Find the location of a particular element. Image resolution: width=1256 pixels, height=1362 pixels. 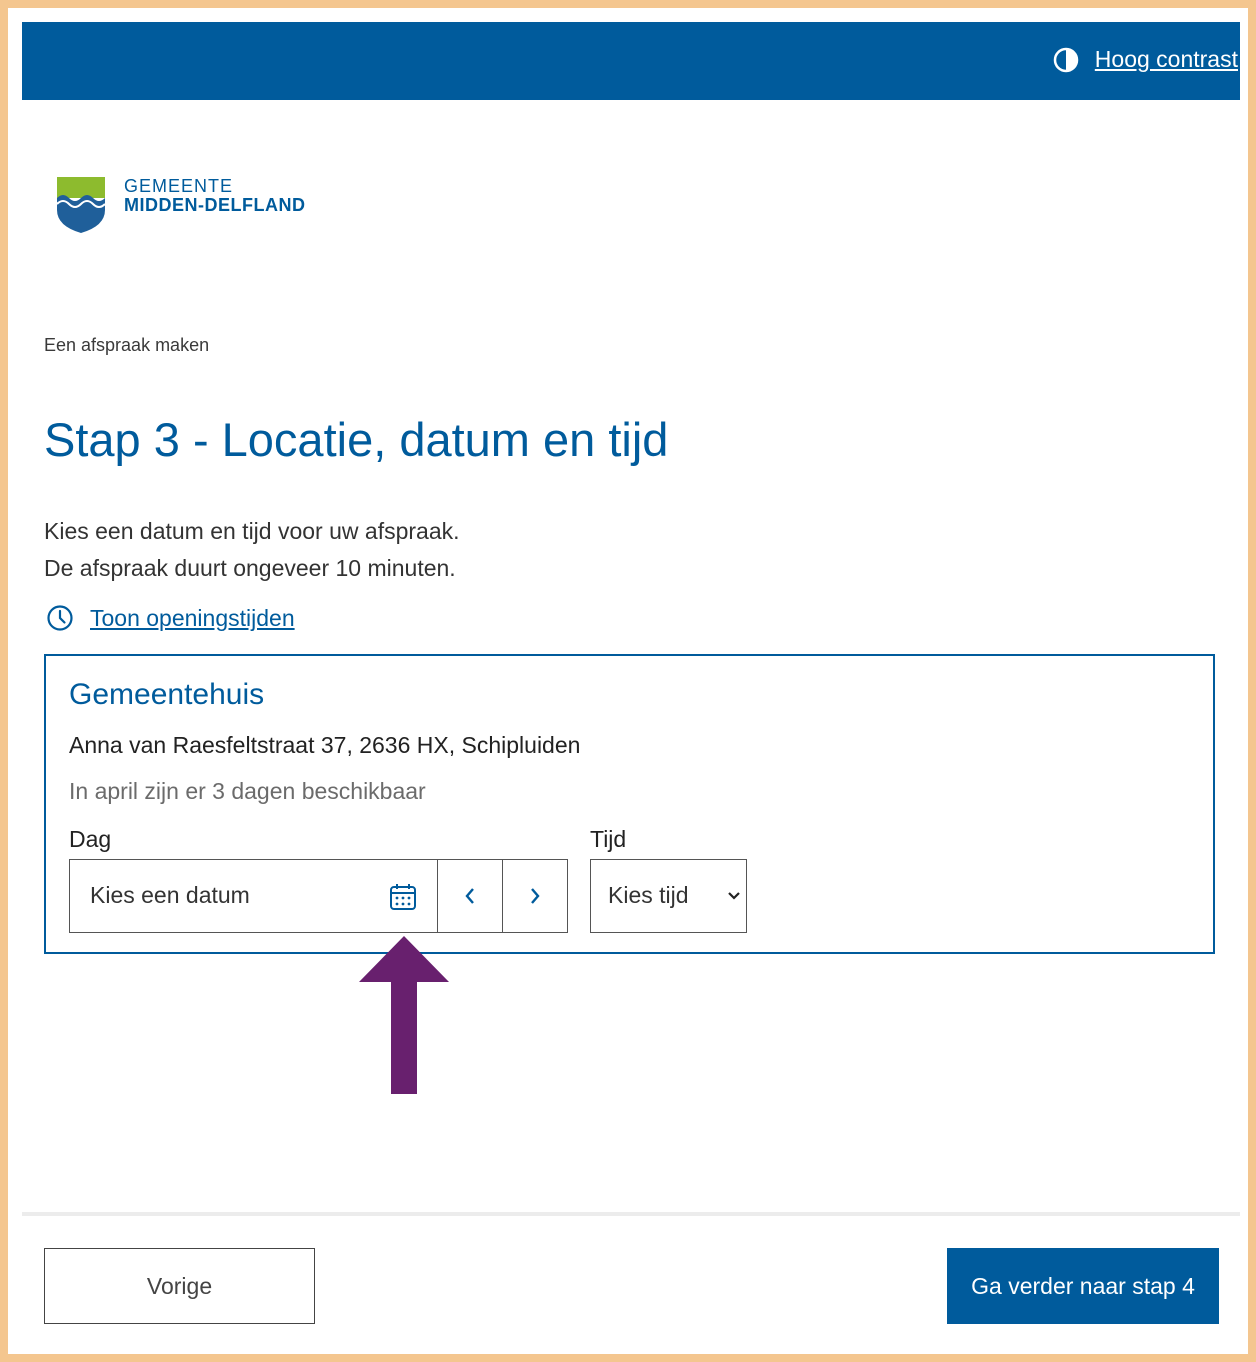

logo-line-gemeente: GEMEENTE is located at coordinates (179, 186).